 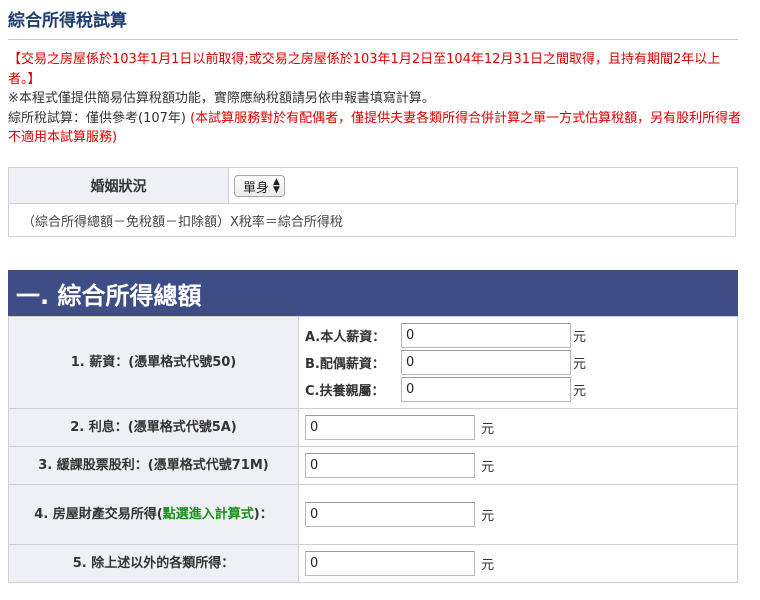 What do you see at coordinates (119, 186) in the screenshot?
I see `marital-status-label: 婚姻狀況` at bounding box center [119, 186].